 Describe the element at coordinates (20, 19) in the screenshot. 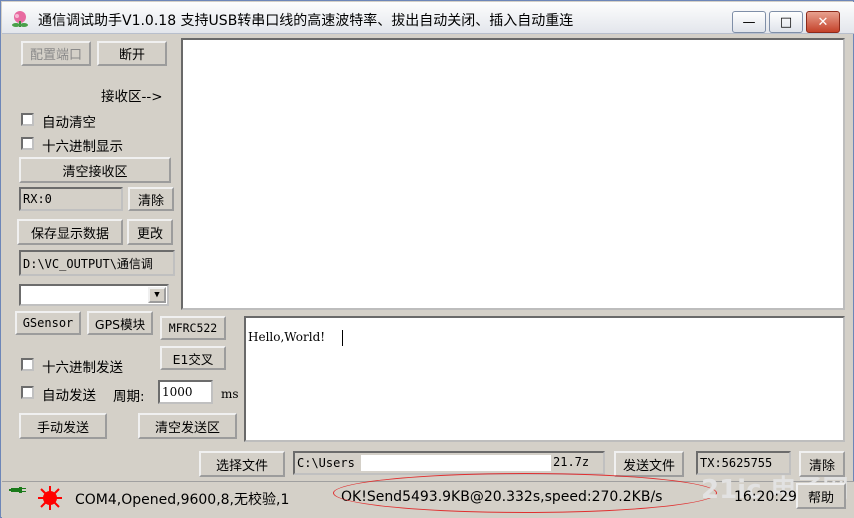

I see `app-icon` at that location.